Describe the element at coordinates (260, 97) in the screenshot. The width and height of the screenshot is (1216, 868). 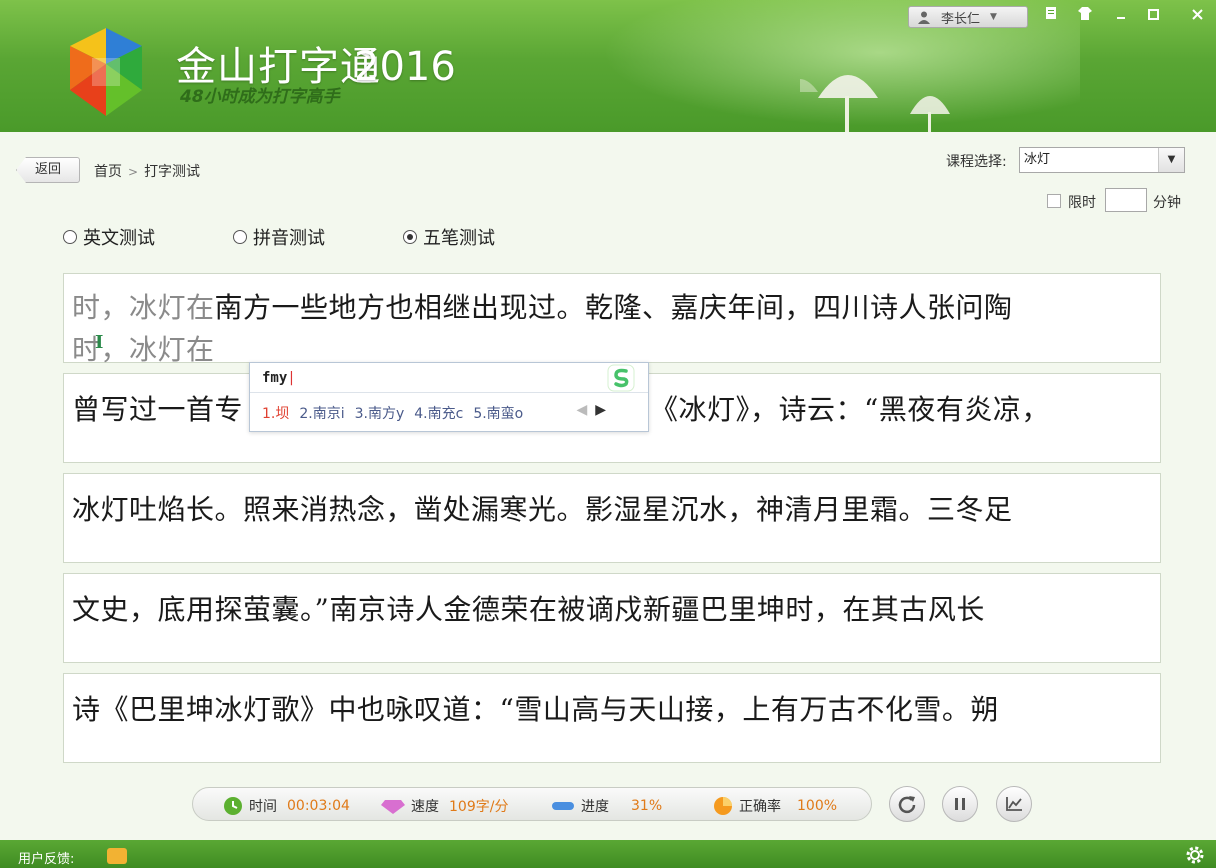
I see `app-subtitle: 48小时成为打字高手` at that location.